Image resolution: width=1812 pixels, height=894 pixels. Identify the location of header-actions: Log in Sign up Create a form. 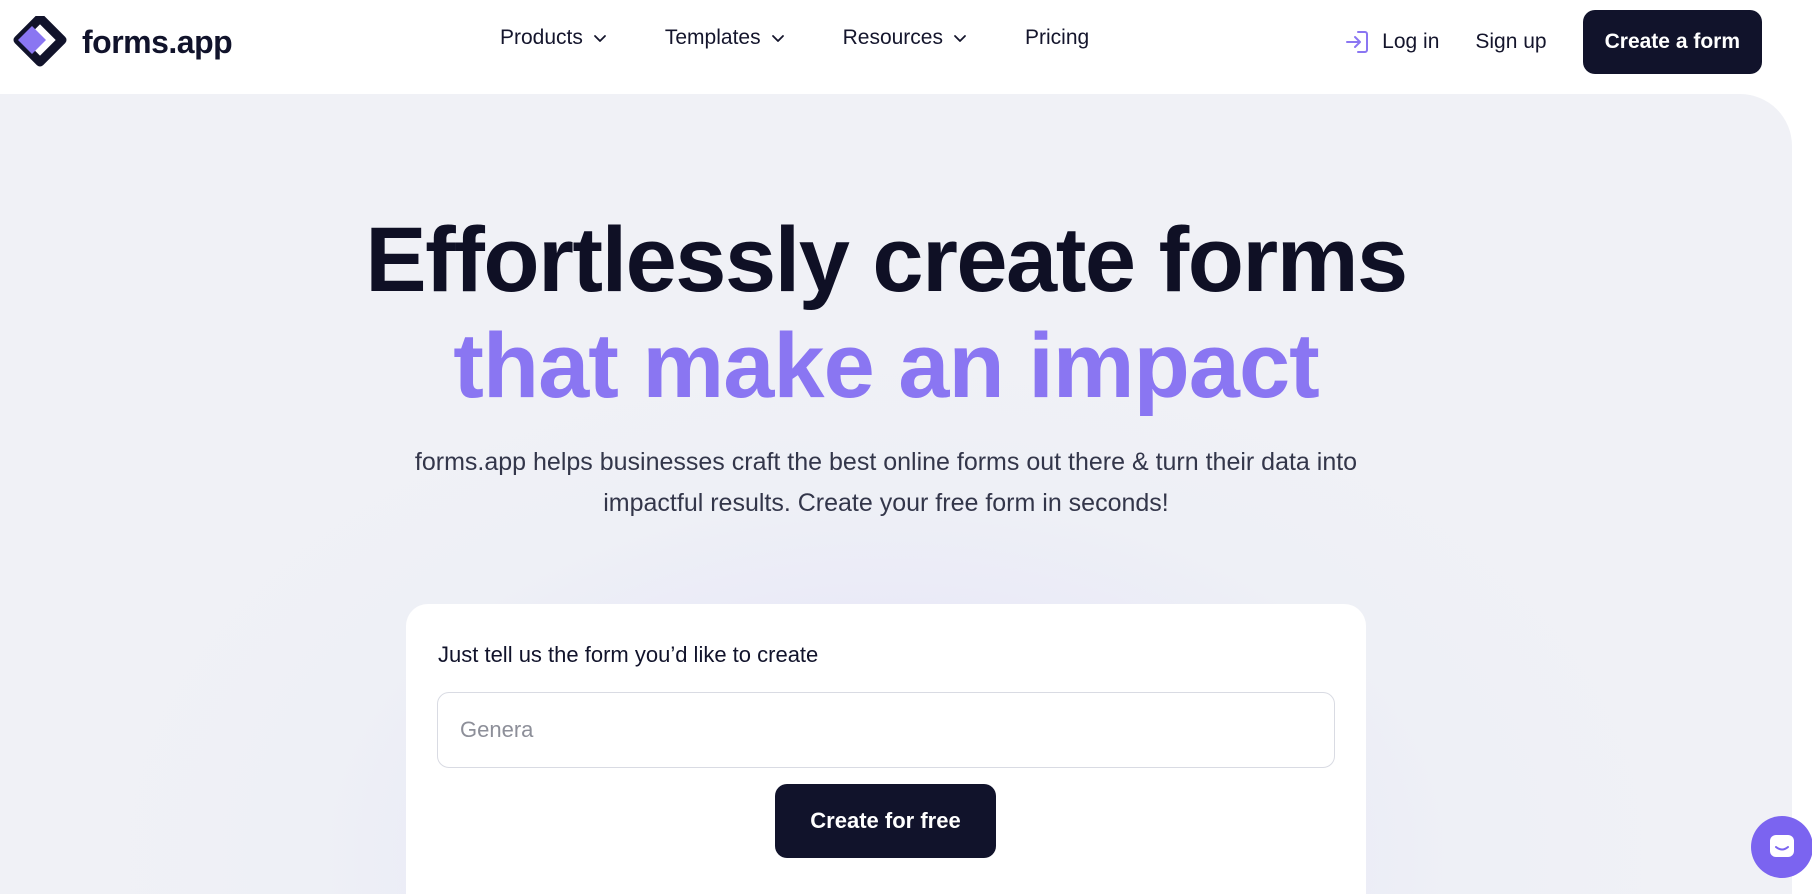
(1553, 42).